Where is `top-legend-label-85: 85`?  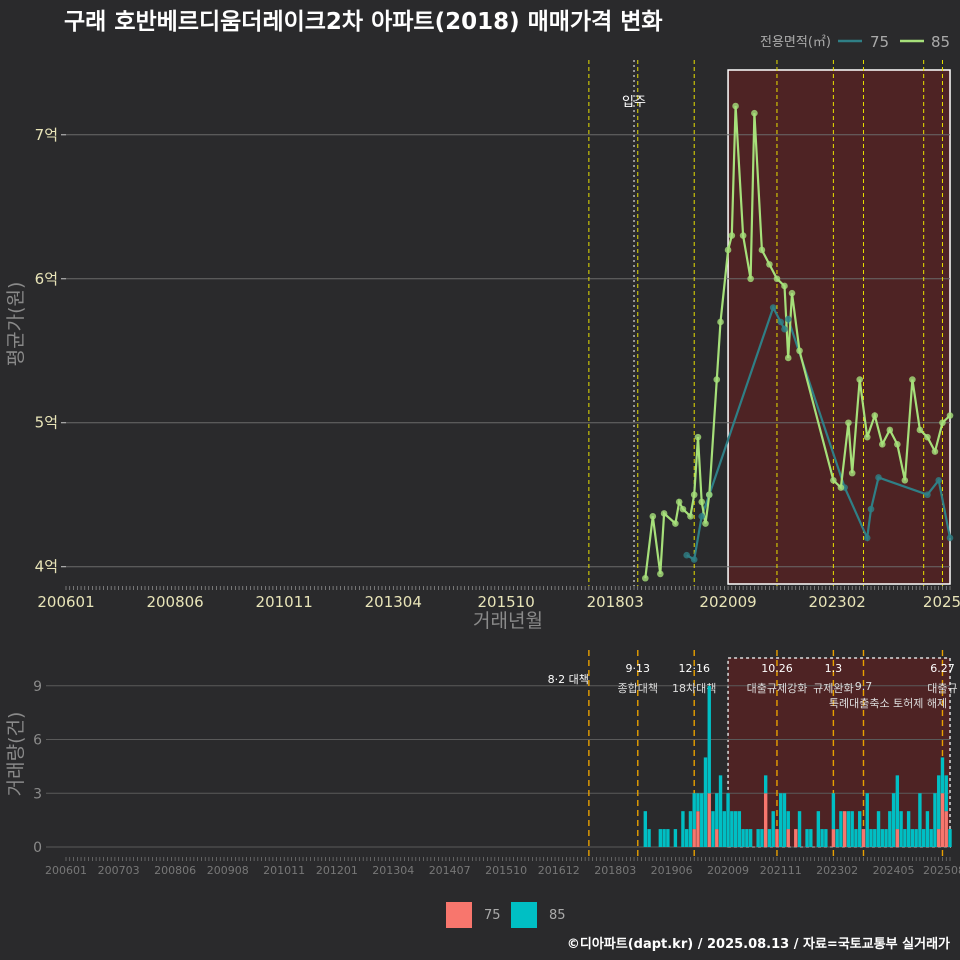
top-legend-label-85: 85 is located at coordinates (940, 42).